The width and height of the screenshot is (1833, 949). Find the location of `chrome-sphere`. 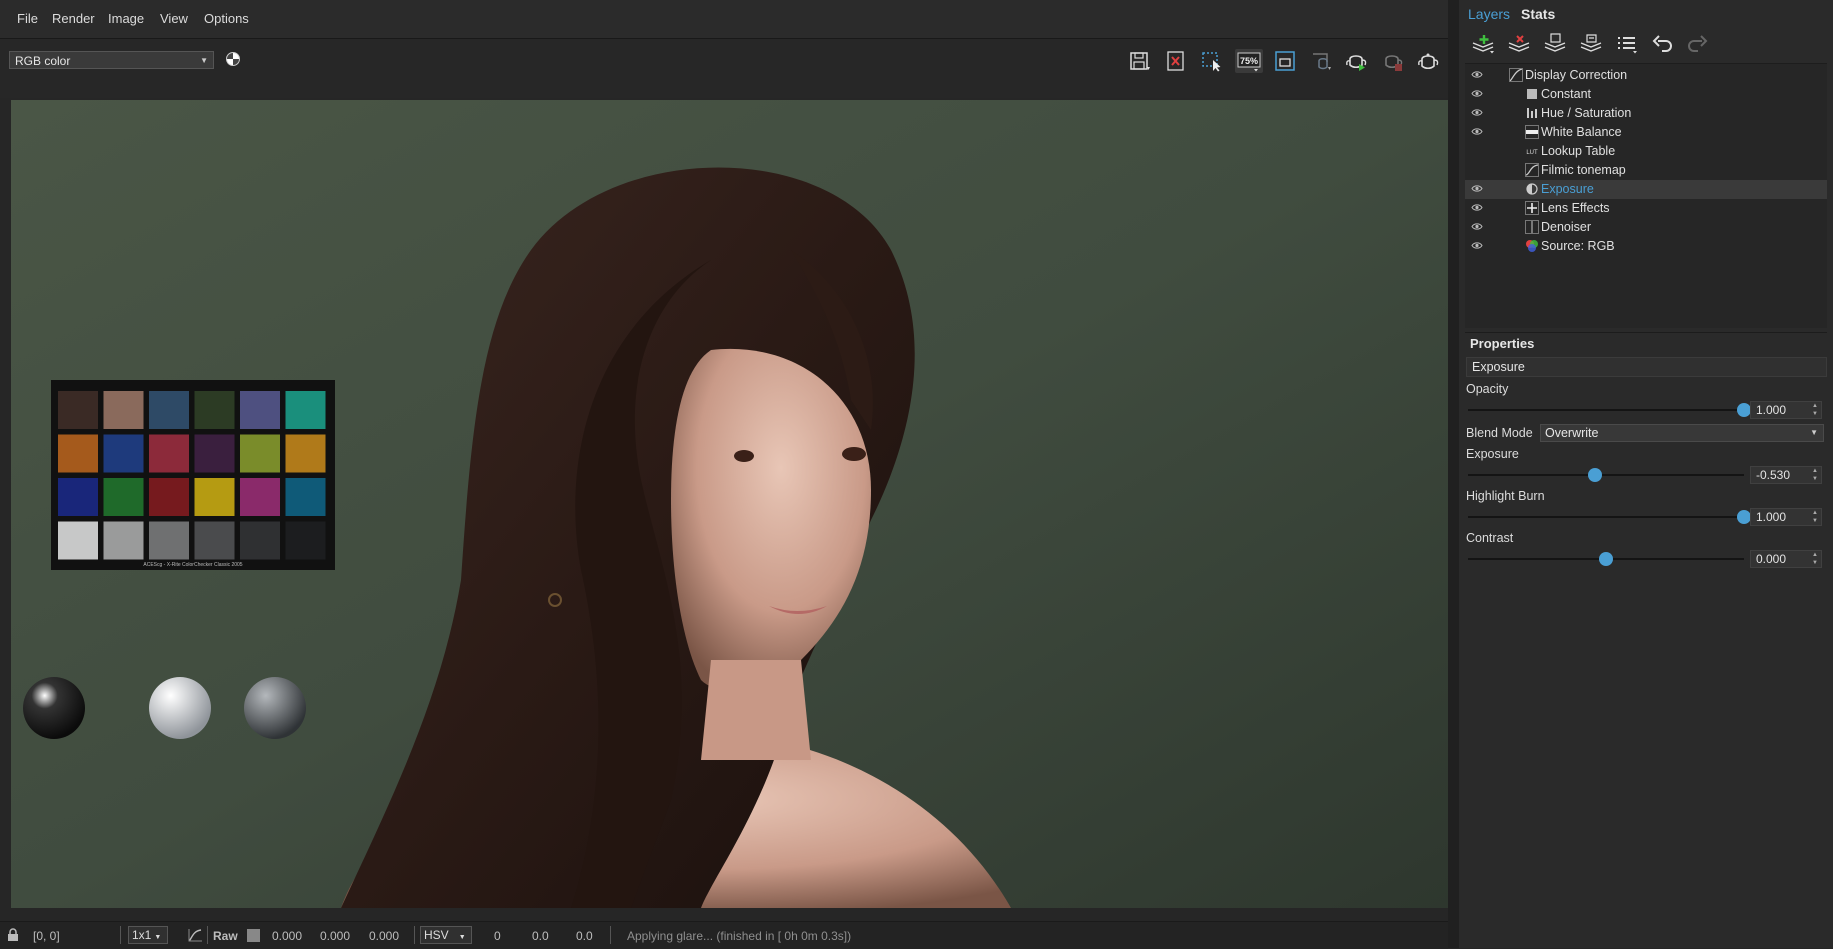

chrome-sphere is located at coordinates (54, 708).